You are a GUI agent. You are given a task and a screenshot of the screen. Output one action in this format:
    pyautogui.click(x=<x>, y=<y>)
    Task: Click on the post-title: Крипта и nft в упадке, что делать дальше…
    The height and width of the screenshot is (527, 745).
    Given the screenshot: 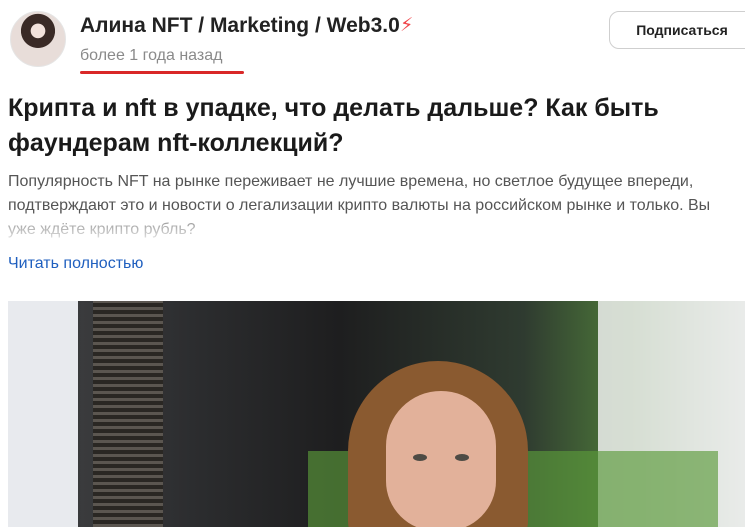 What is the action you would take?
    pyautogui.click(x=373, y=126)
    